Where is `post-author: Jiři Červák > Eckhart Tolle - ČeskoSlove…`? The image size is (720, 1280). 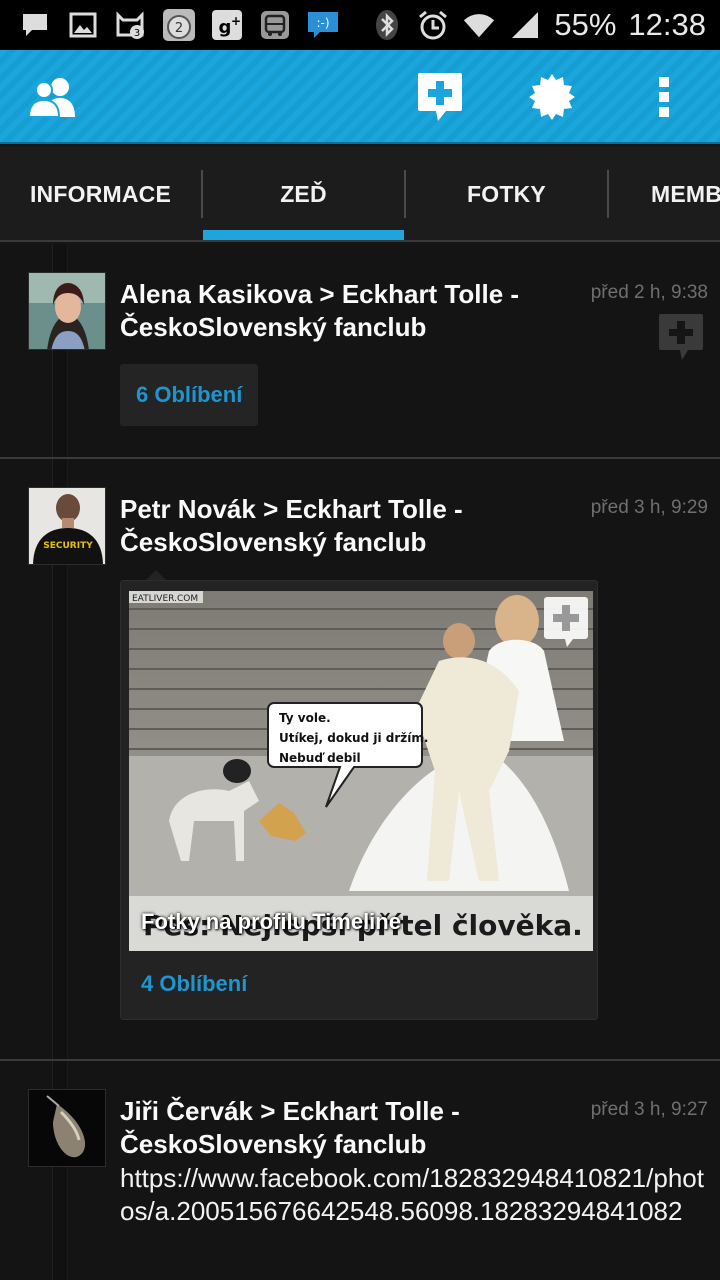
post-author: Jiři Červák > Eckhart Tolle - ČeskoSlove… is located at coordinates (345, 1128).